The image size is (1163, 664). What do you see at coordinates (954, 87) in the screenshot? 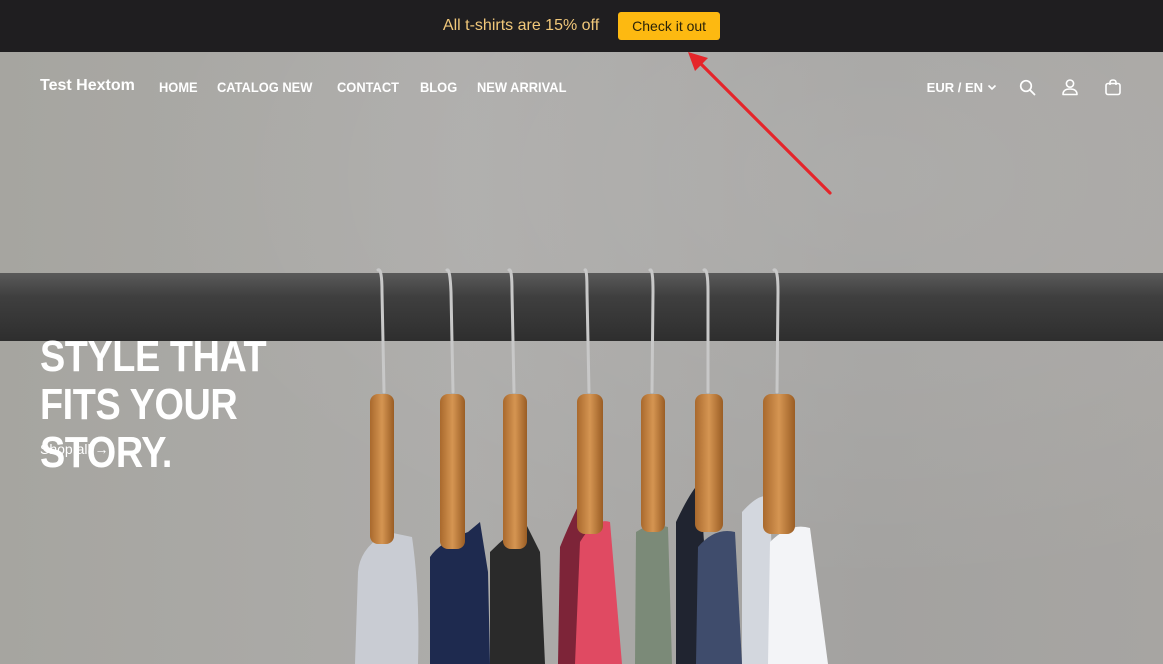
I see `locale-label: EUR / EN` at bounding box center [954, 87].